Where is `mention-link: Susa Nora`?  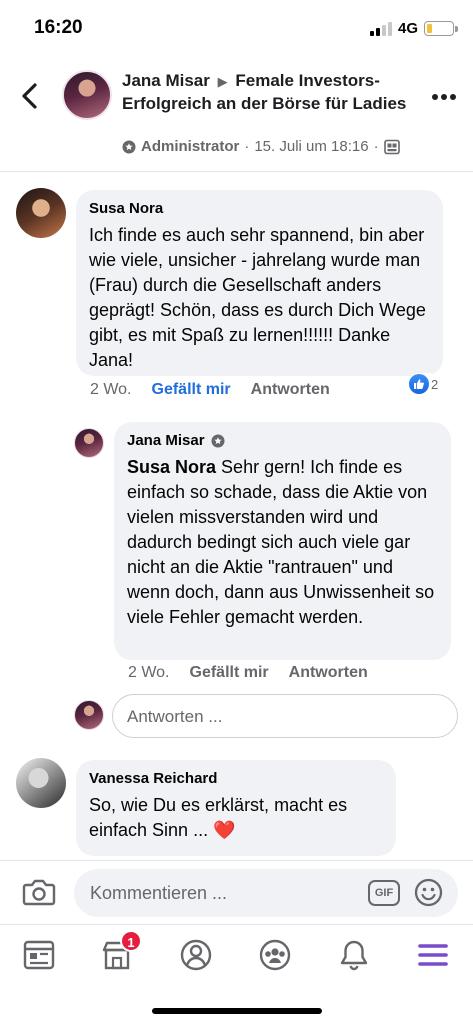 mention-link: Susa Nora is located at coordinates (171, 467).